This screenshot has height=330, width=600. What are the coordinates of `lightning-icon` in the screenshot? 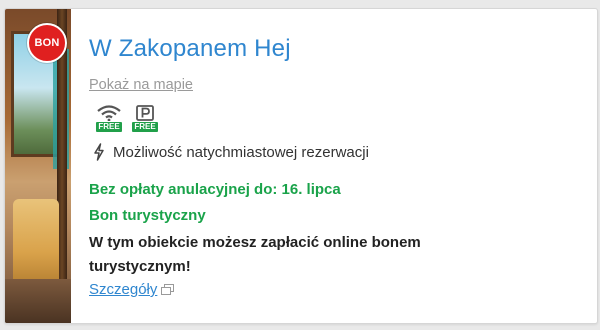 It's located at (99, 152).